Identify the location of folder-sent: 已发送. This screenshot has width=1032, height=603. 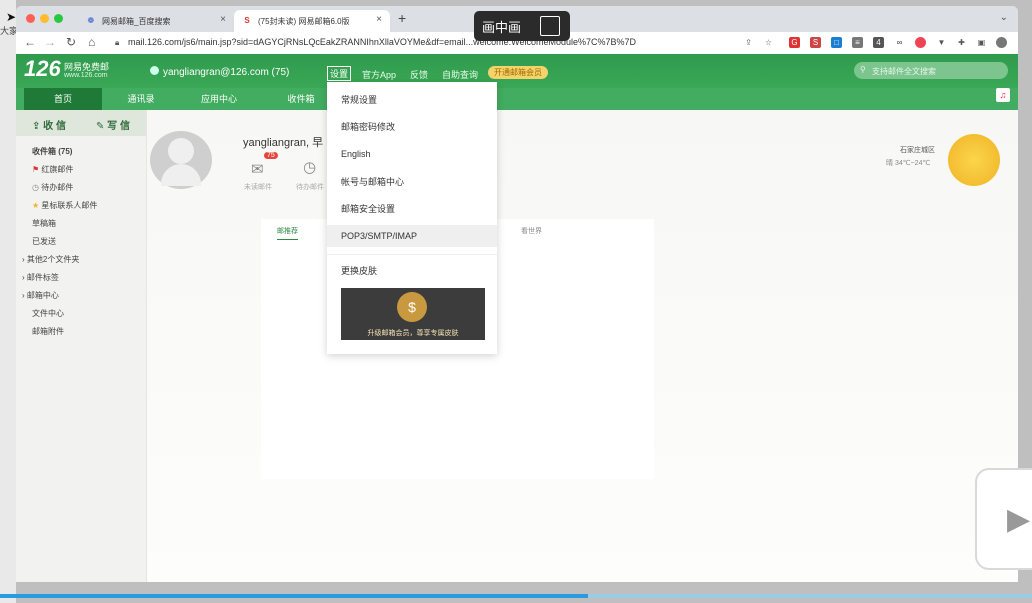
(44, 241).